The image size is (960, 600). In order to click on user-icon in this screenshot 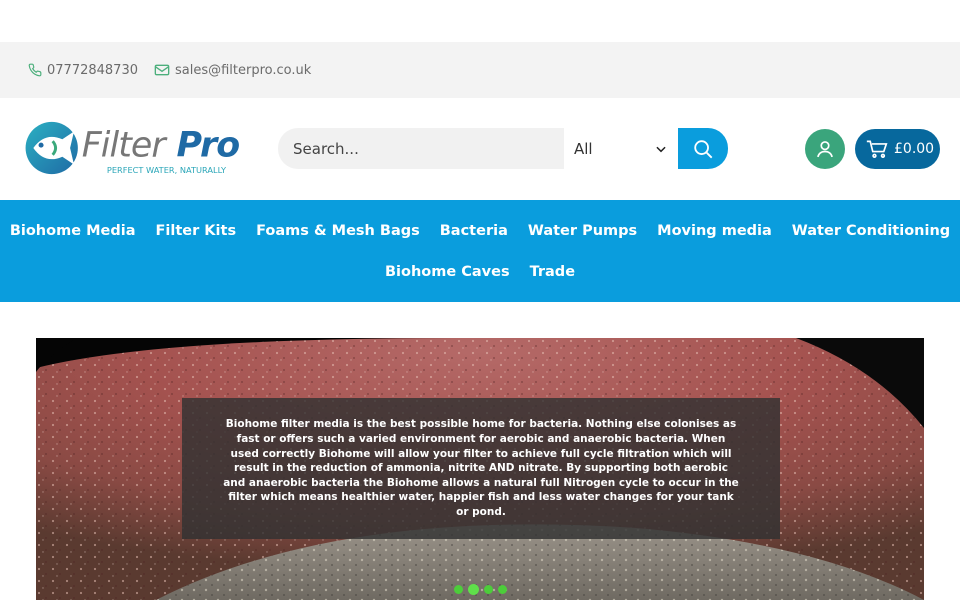, I will do `click(825, 149)`.